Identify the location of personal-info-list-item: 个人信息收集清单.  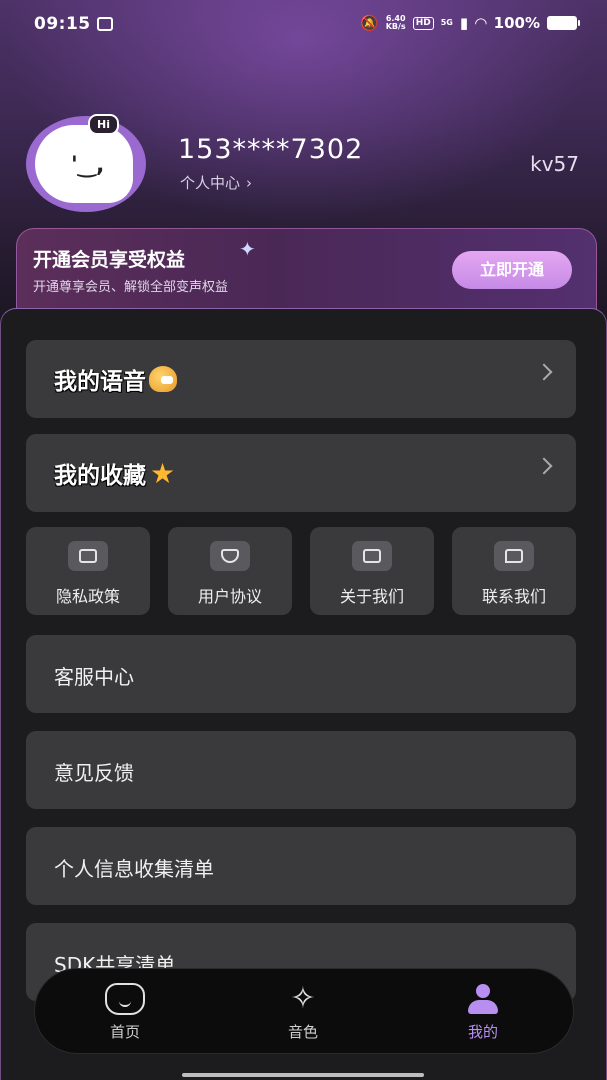
(301, 866).